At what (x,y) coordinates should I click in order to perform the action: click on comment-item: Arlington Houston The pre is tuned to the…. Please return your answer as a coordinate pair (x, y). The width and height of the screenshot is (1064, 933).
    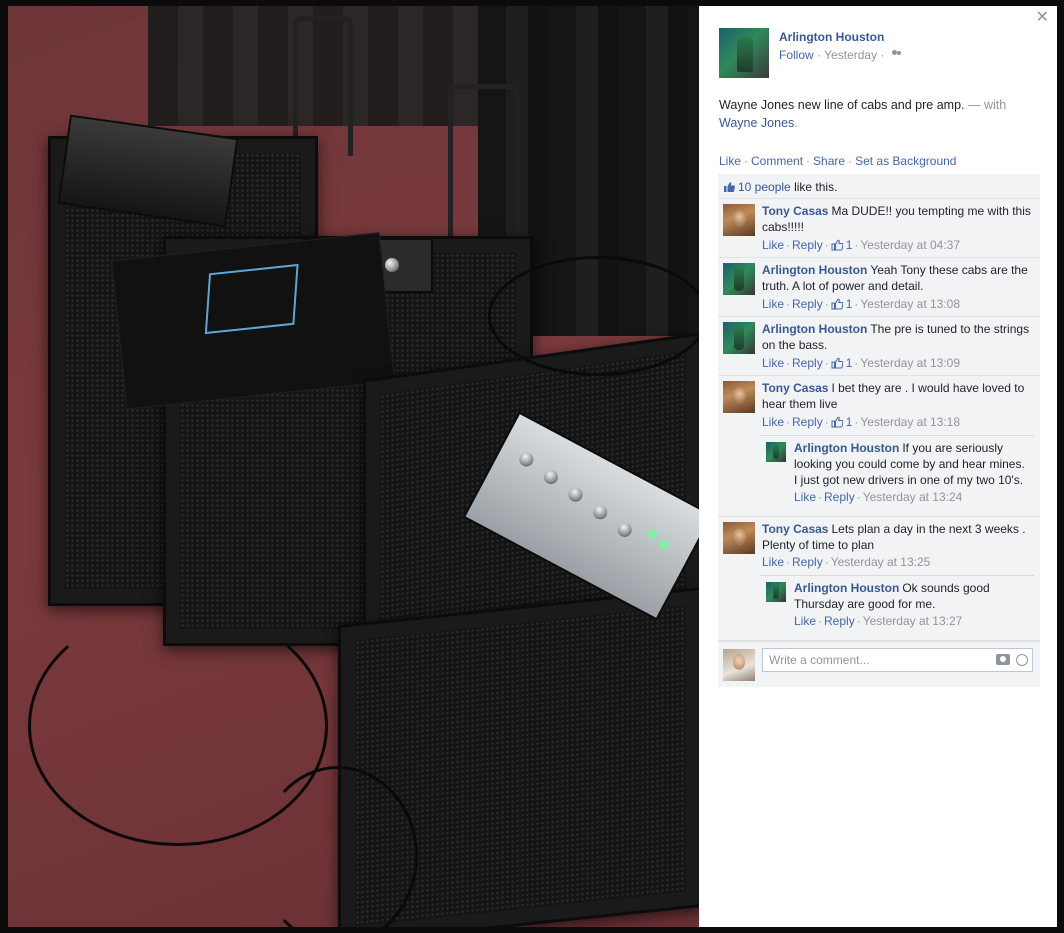
    Looking at the image, I should click on (879, 346).